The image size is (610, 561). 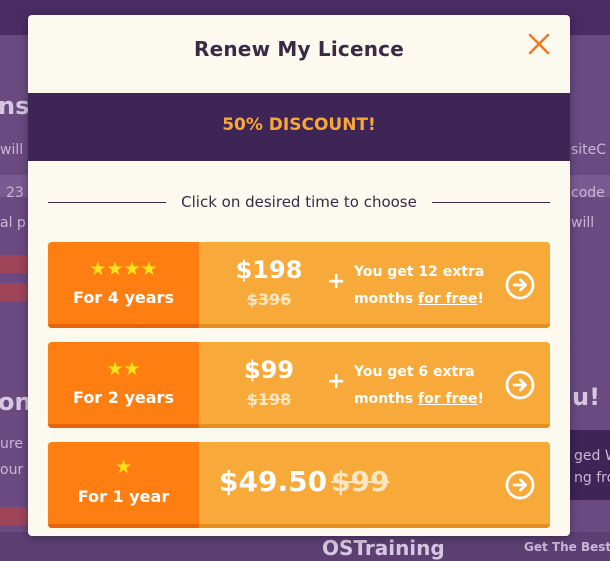 I want to click on star-rating-icon: ★★★★, so click(x=123, y=269).